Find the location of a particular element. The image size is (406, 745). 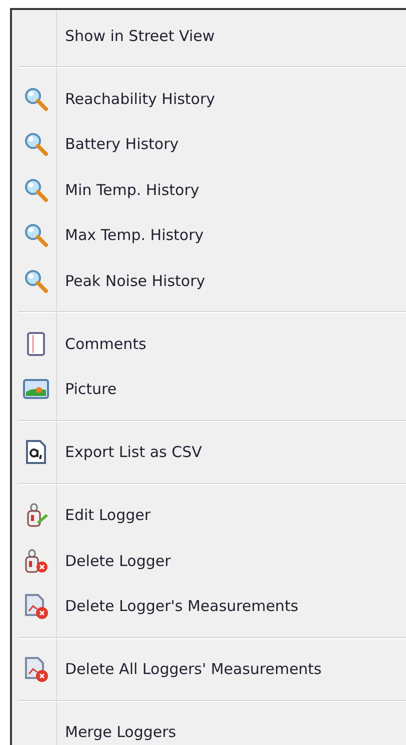

menu-item-label: Comments is located at coordinates (105, 344).